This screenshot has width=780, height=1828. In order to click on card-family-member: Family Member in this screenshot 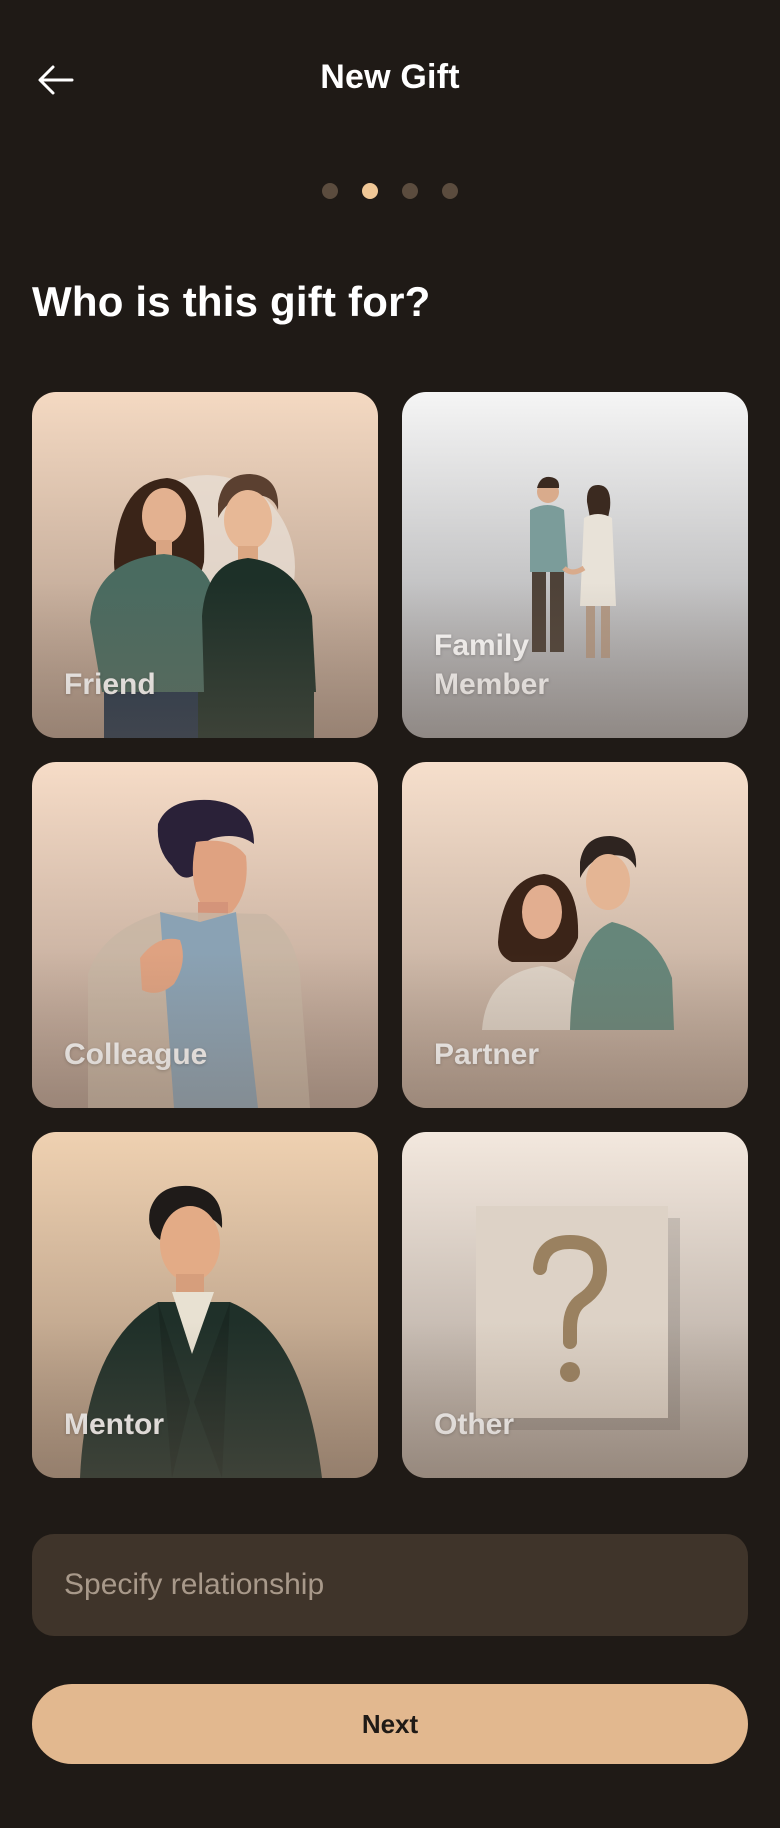, I will do `click(575, 565)`.